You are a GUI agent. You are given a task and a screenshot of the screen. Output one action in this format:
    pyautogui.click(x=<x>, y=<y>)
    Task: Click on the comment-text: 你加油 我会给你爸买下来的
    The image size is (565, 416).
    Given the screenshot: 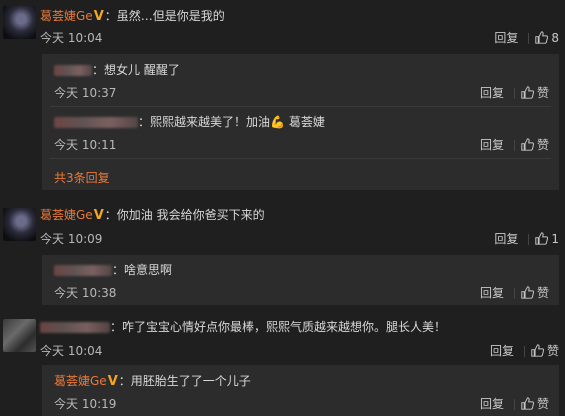 What is the action you would take?
    pyautogui.click(x=190, y=215)
    